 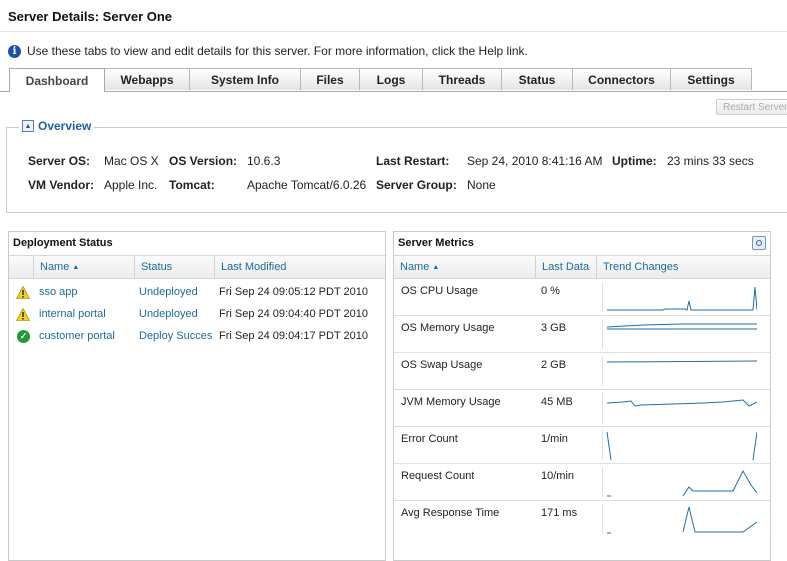 What do you see at coordinates (450, 513) in the screenshot?
I see `metric-name: Avg Response Time` at bounding box center [450, 513].